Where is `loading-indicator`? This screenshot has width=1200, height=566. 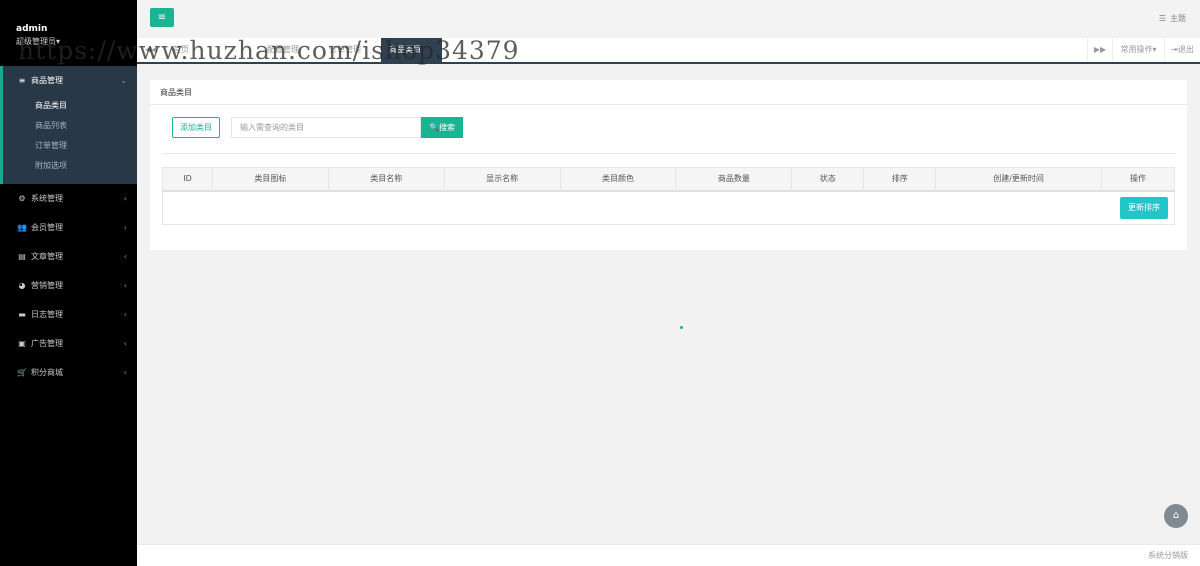
loading-indicator is located at coordinates (681, 327).